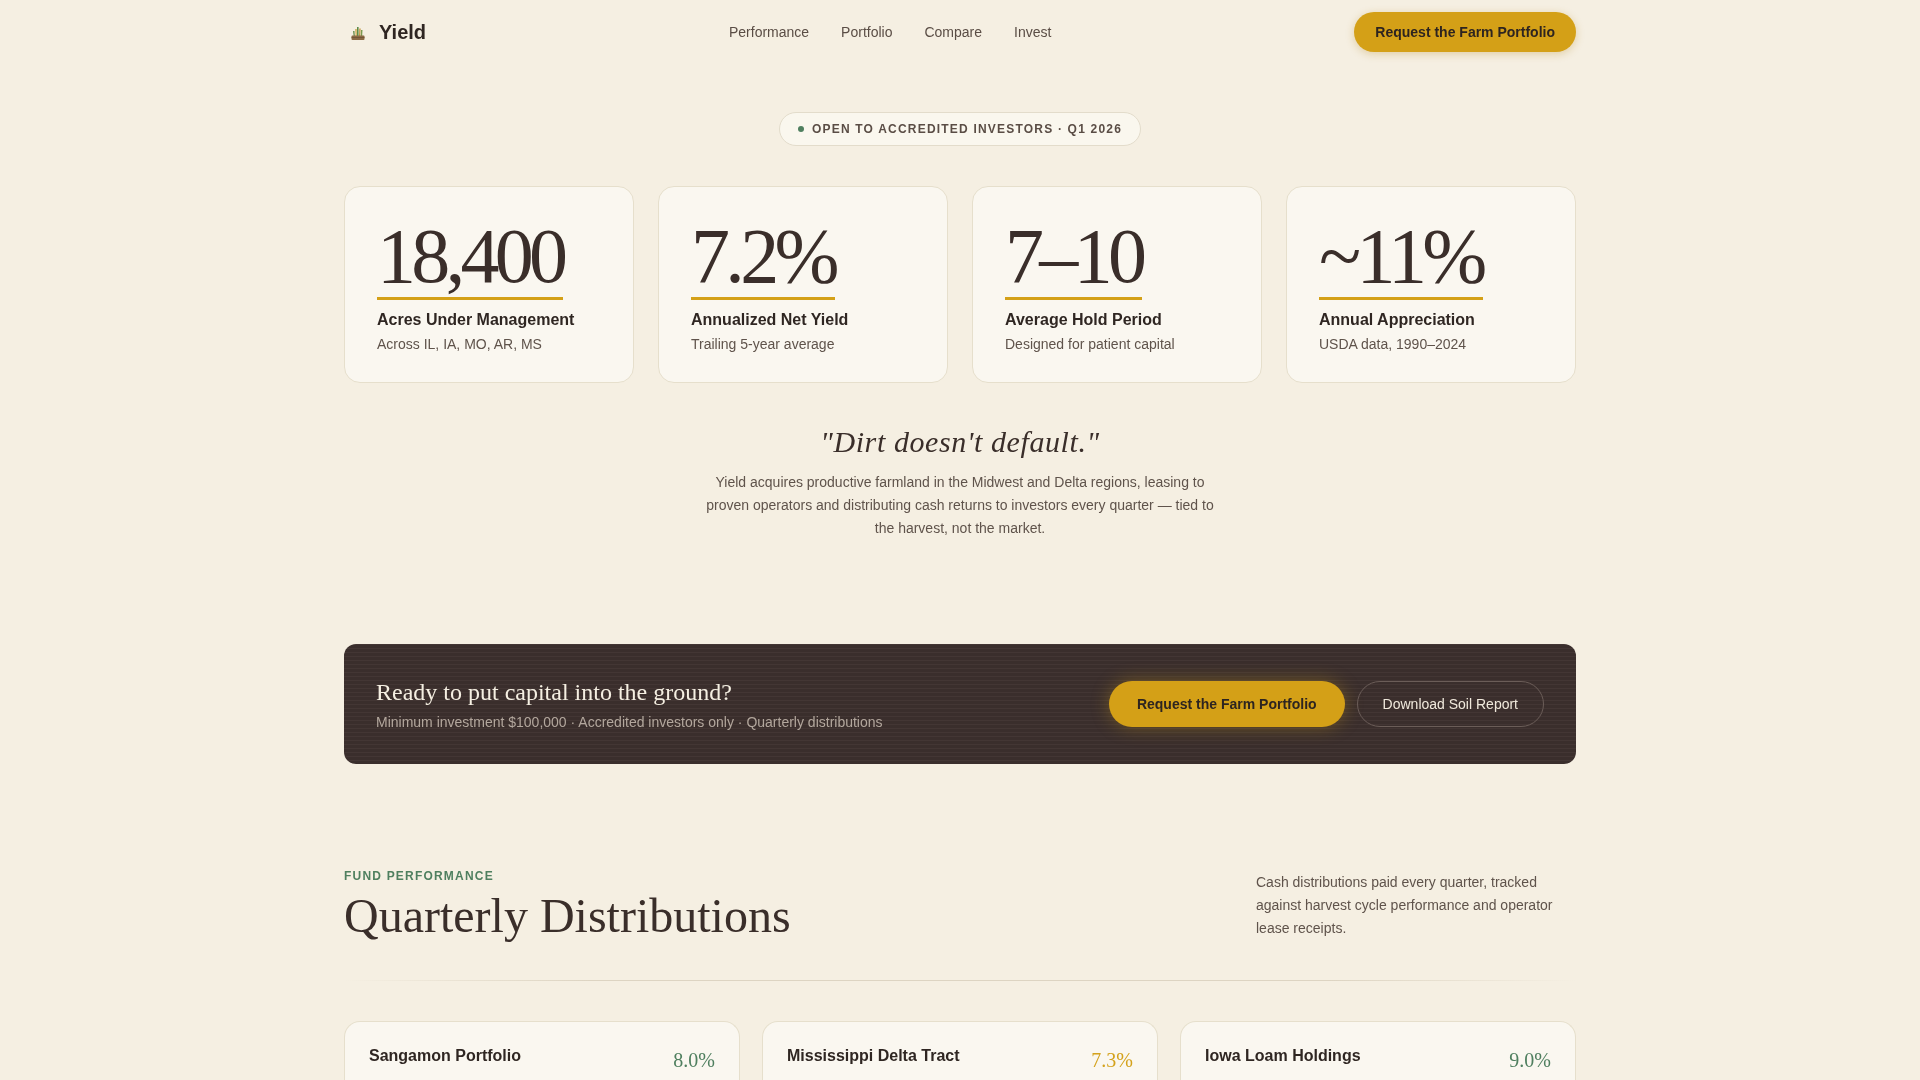  I want to click on stat-label: Acres Under Management, so click(476, 320).